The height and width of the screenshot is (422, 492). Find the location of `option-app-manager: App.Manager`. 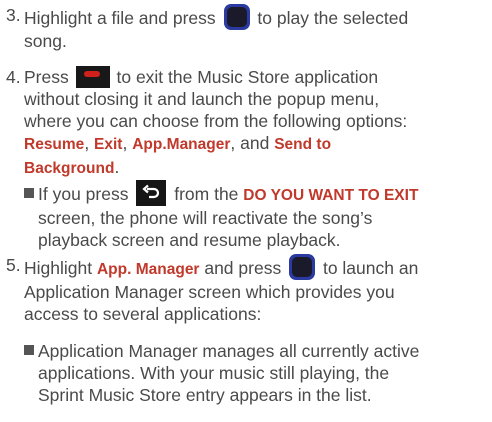

option-app-manager: App.Manager is located at coordinates (181, 144).